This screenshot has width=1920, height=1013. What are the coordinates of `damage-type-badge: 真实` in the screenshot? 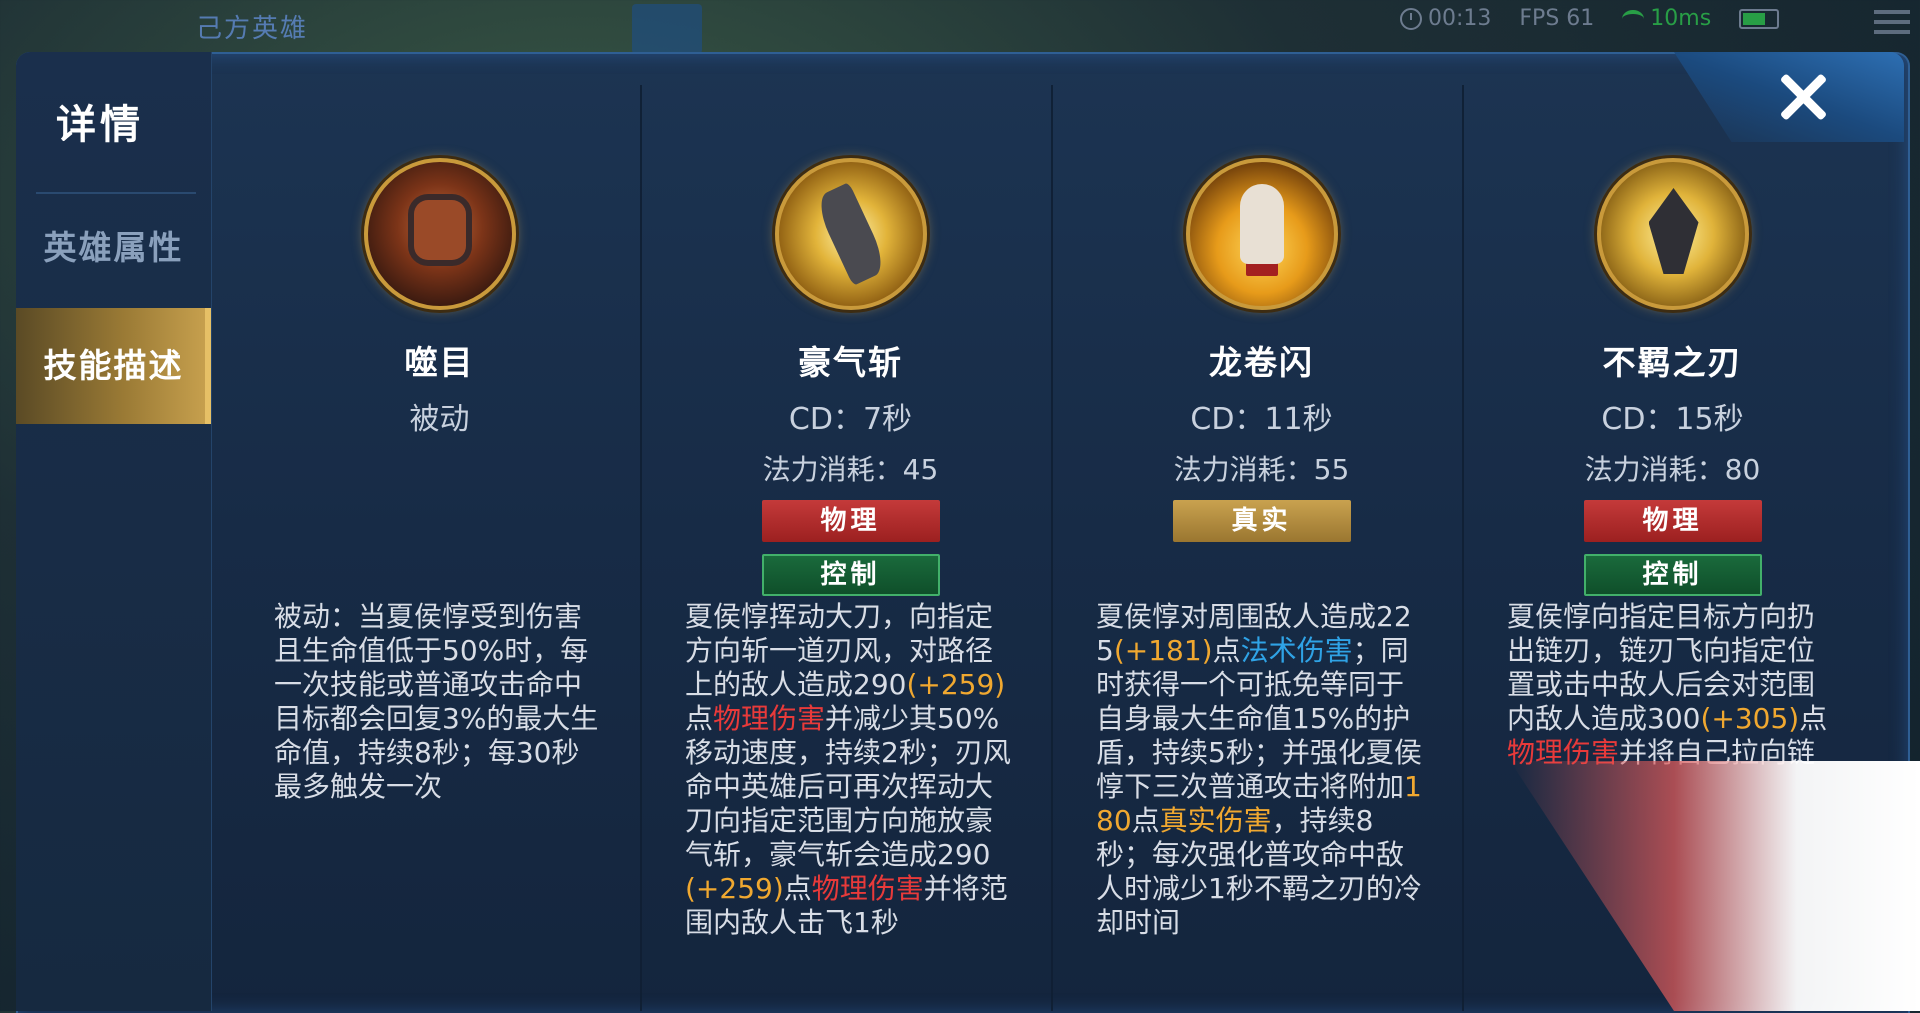 It's located at (1261, 521).